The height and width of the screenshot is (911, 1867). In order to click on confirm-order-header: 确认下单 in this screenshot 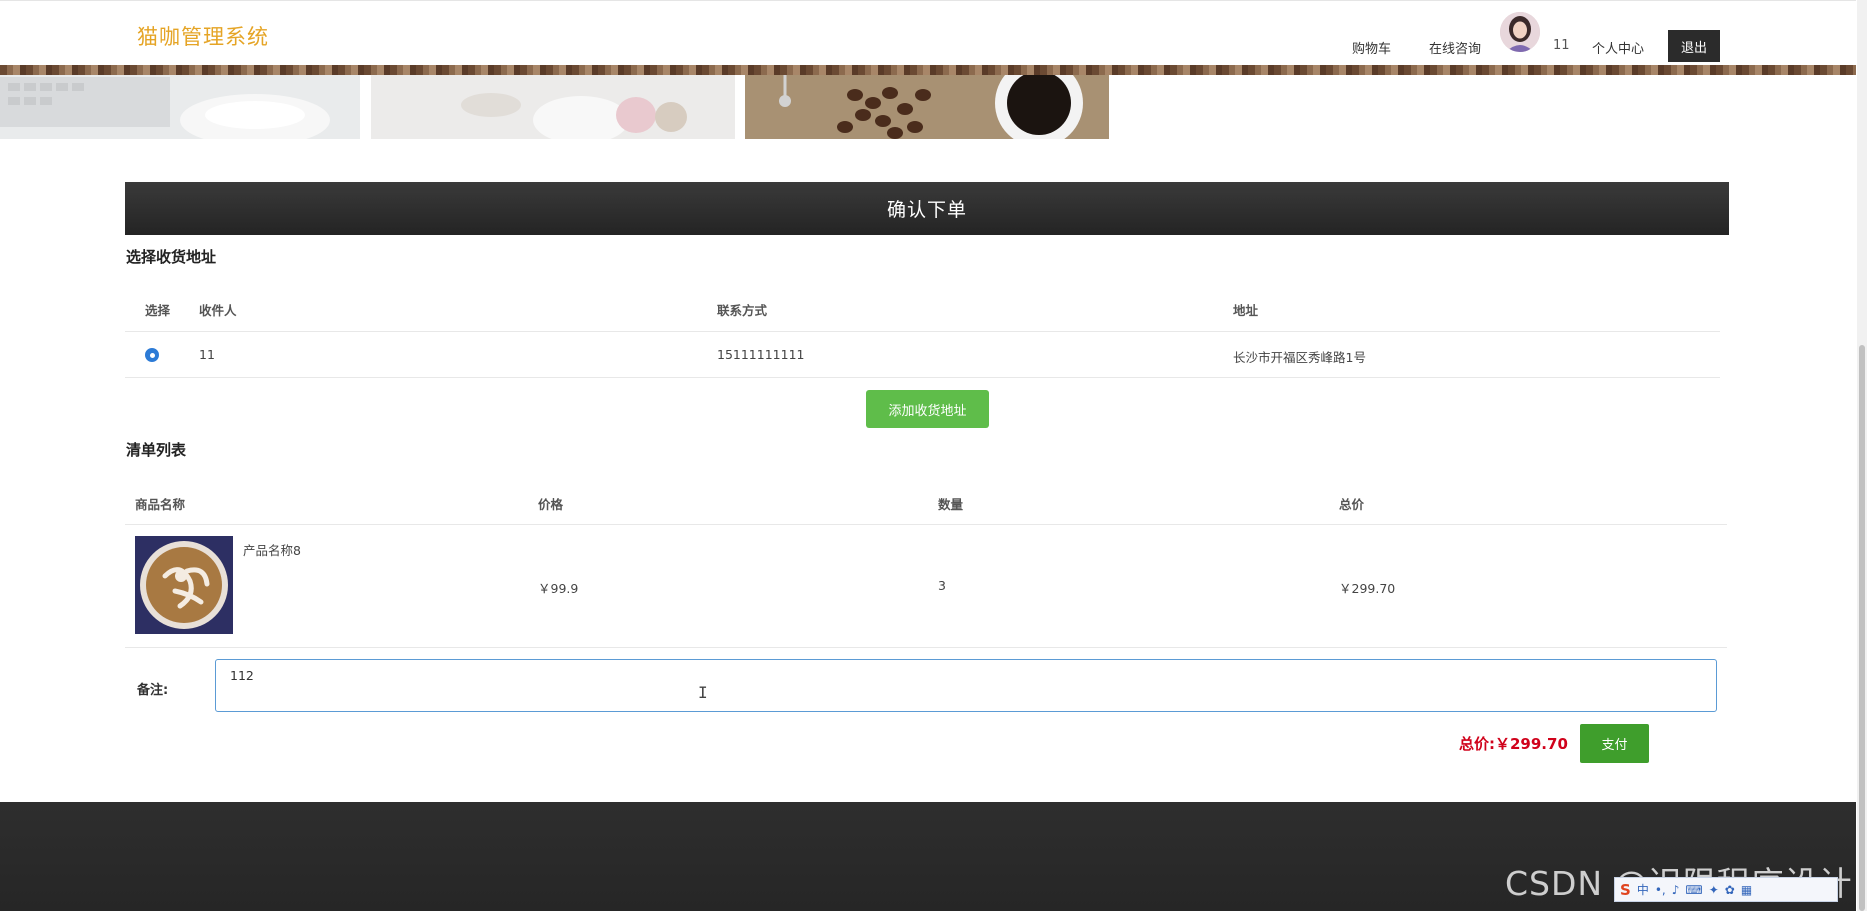, I will do `click(927, 208)`.